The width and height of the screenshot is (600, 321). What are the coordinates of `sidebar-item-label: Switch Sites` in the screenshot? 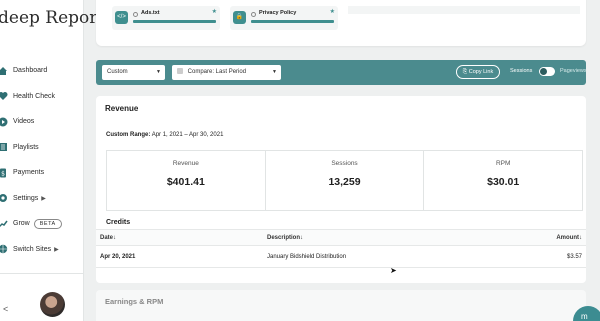 It's located at (32, 249).